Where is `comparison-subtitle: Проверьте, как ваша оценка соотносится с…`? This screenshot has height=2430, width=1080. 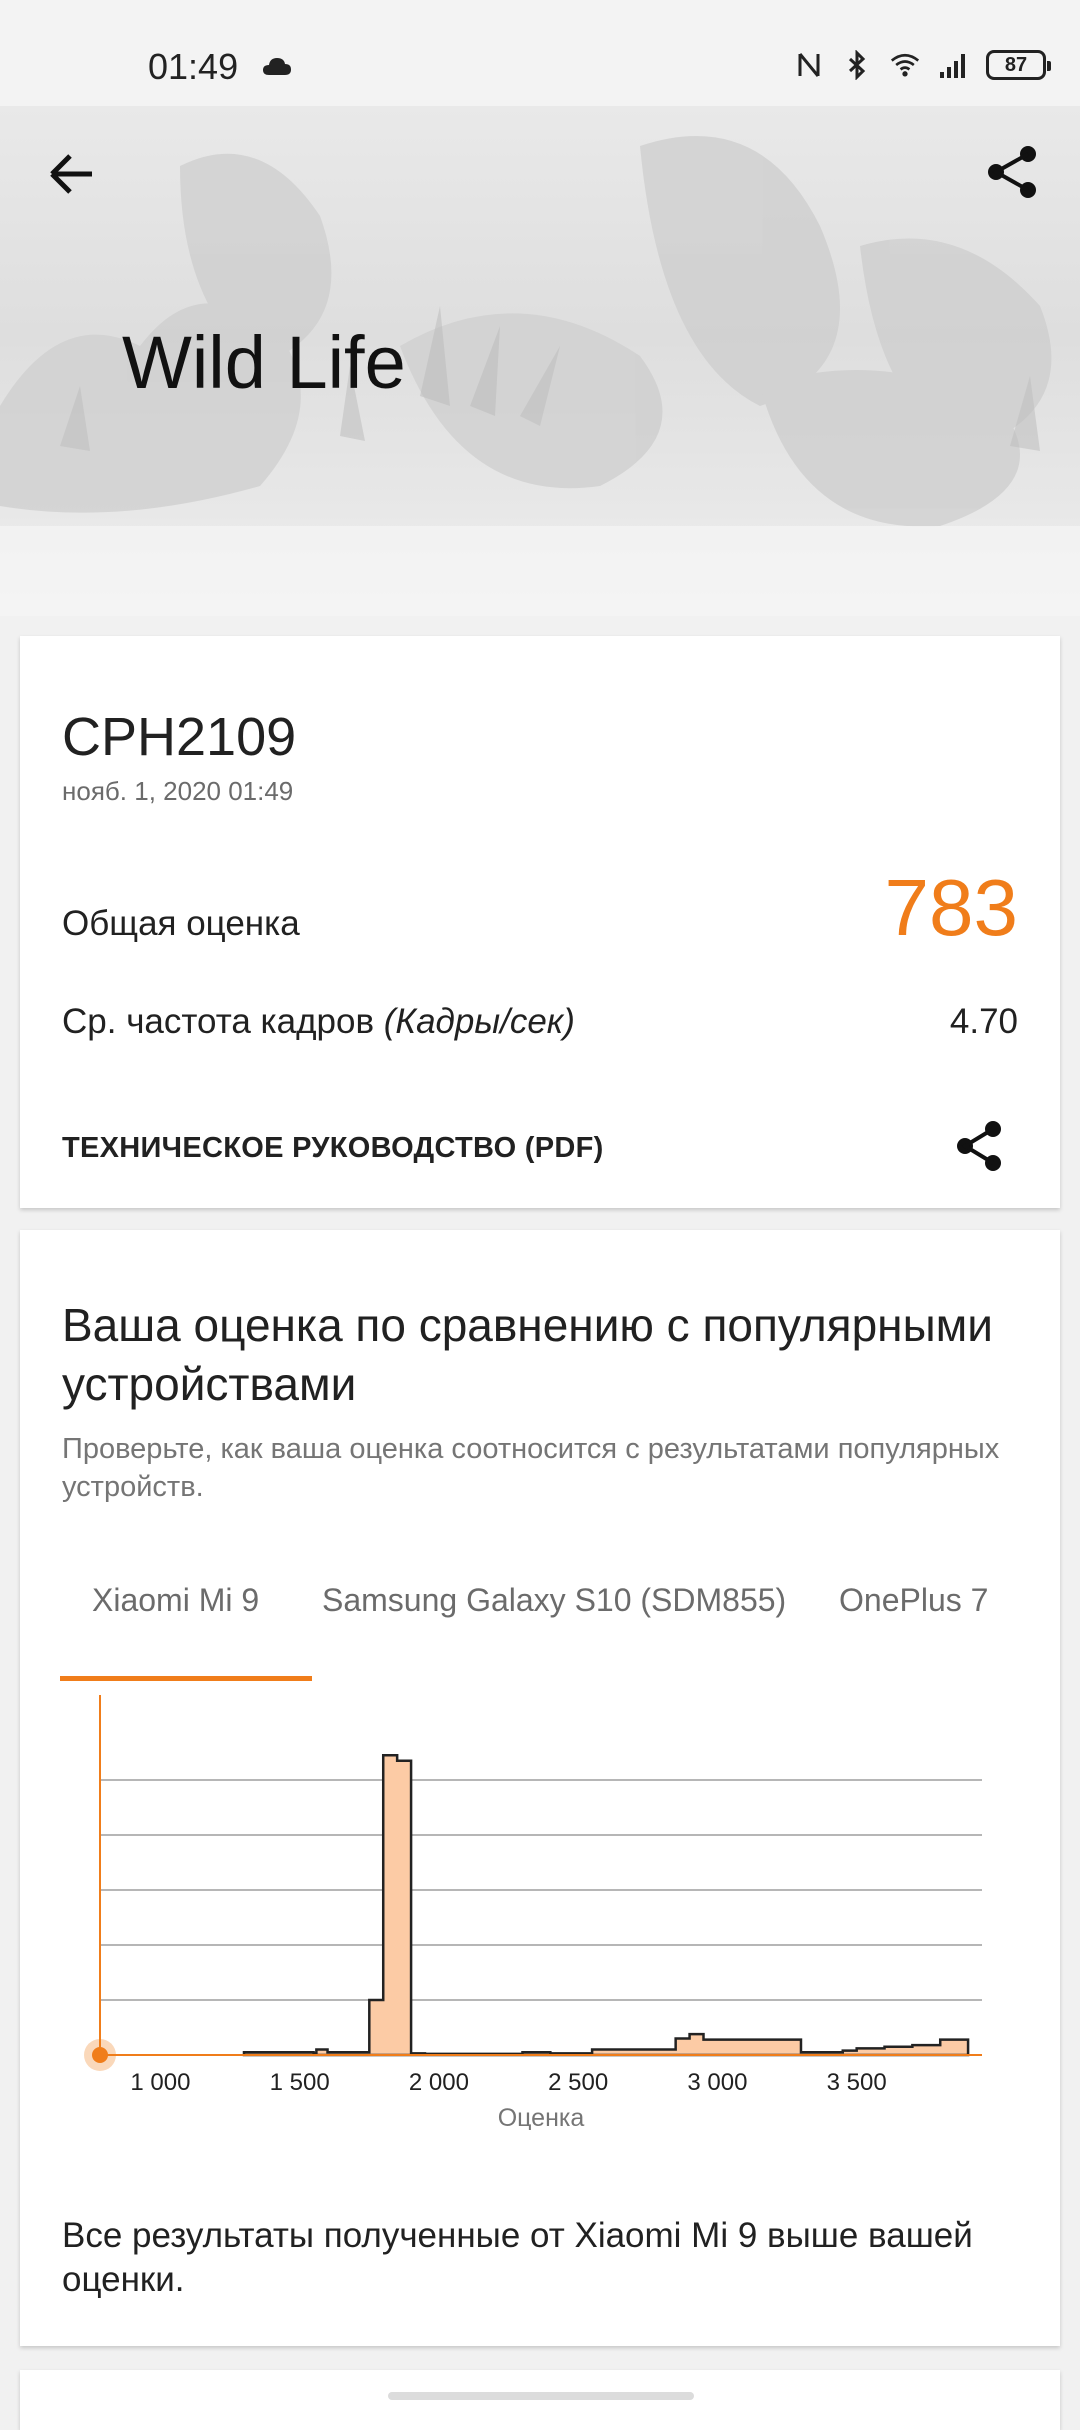 comparison-subtitle: Проверьте, как ваша оценка соотносится с… is located at coordinates (531, 1468).